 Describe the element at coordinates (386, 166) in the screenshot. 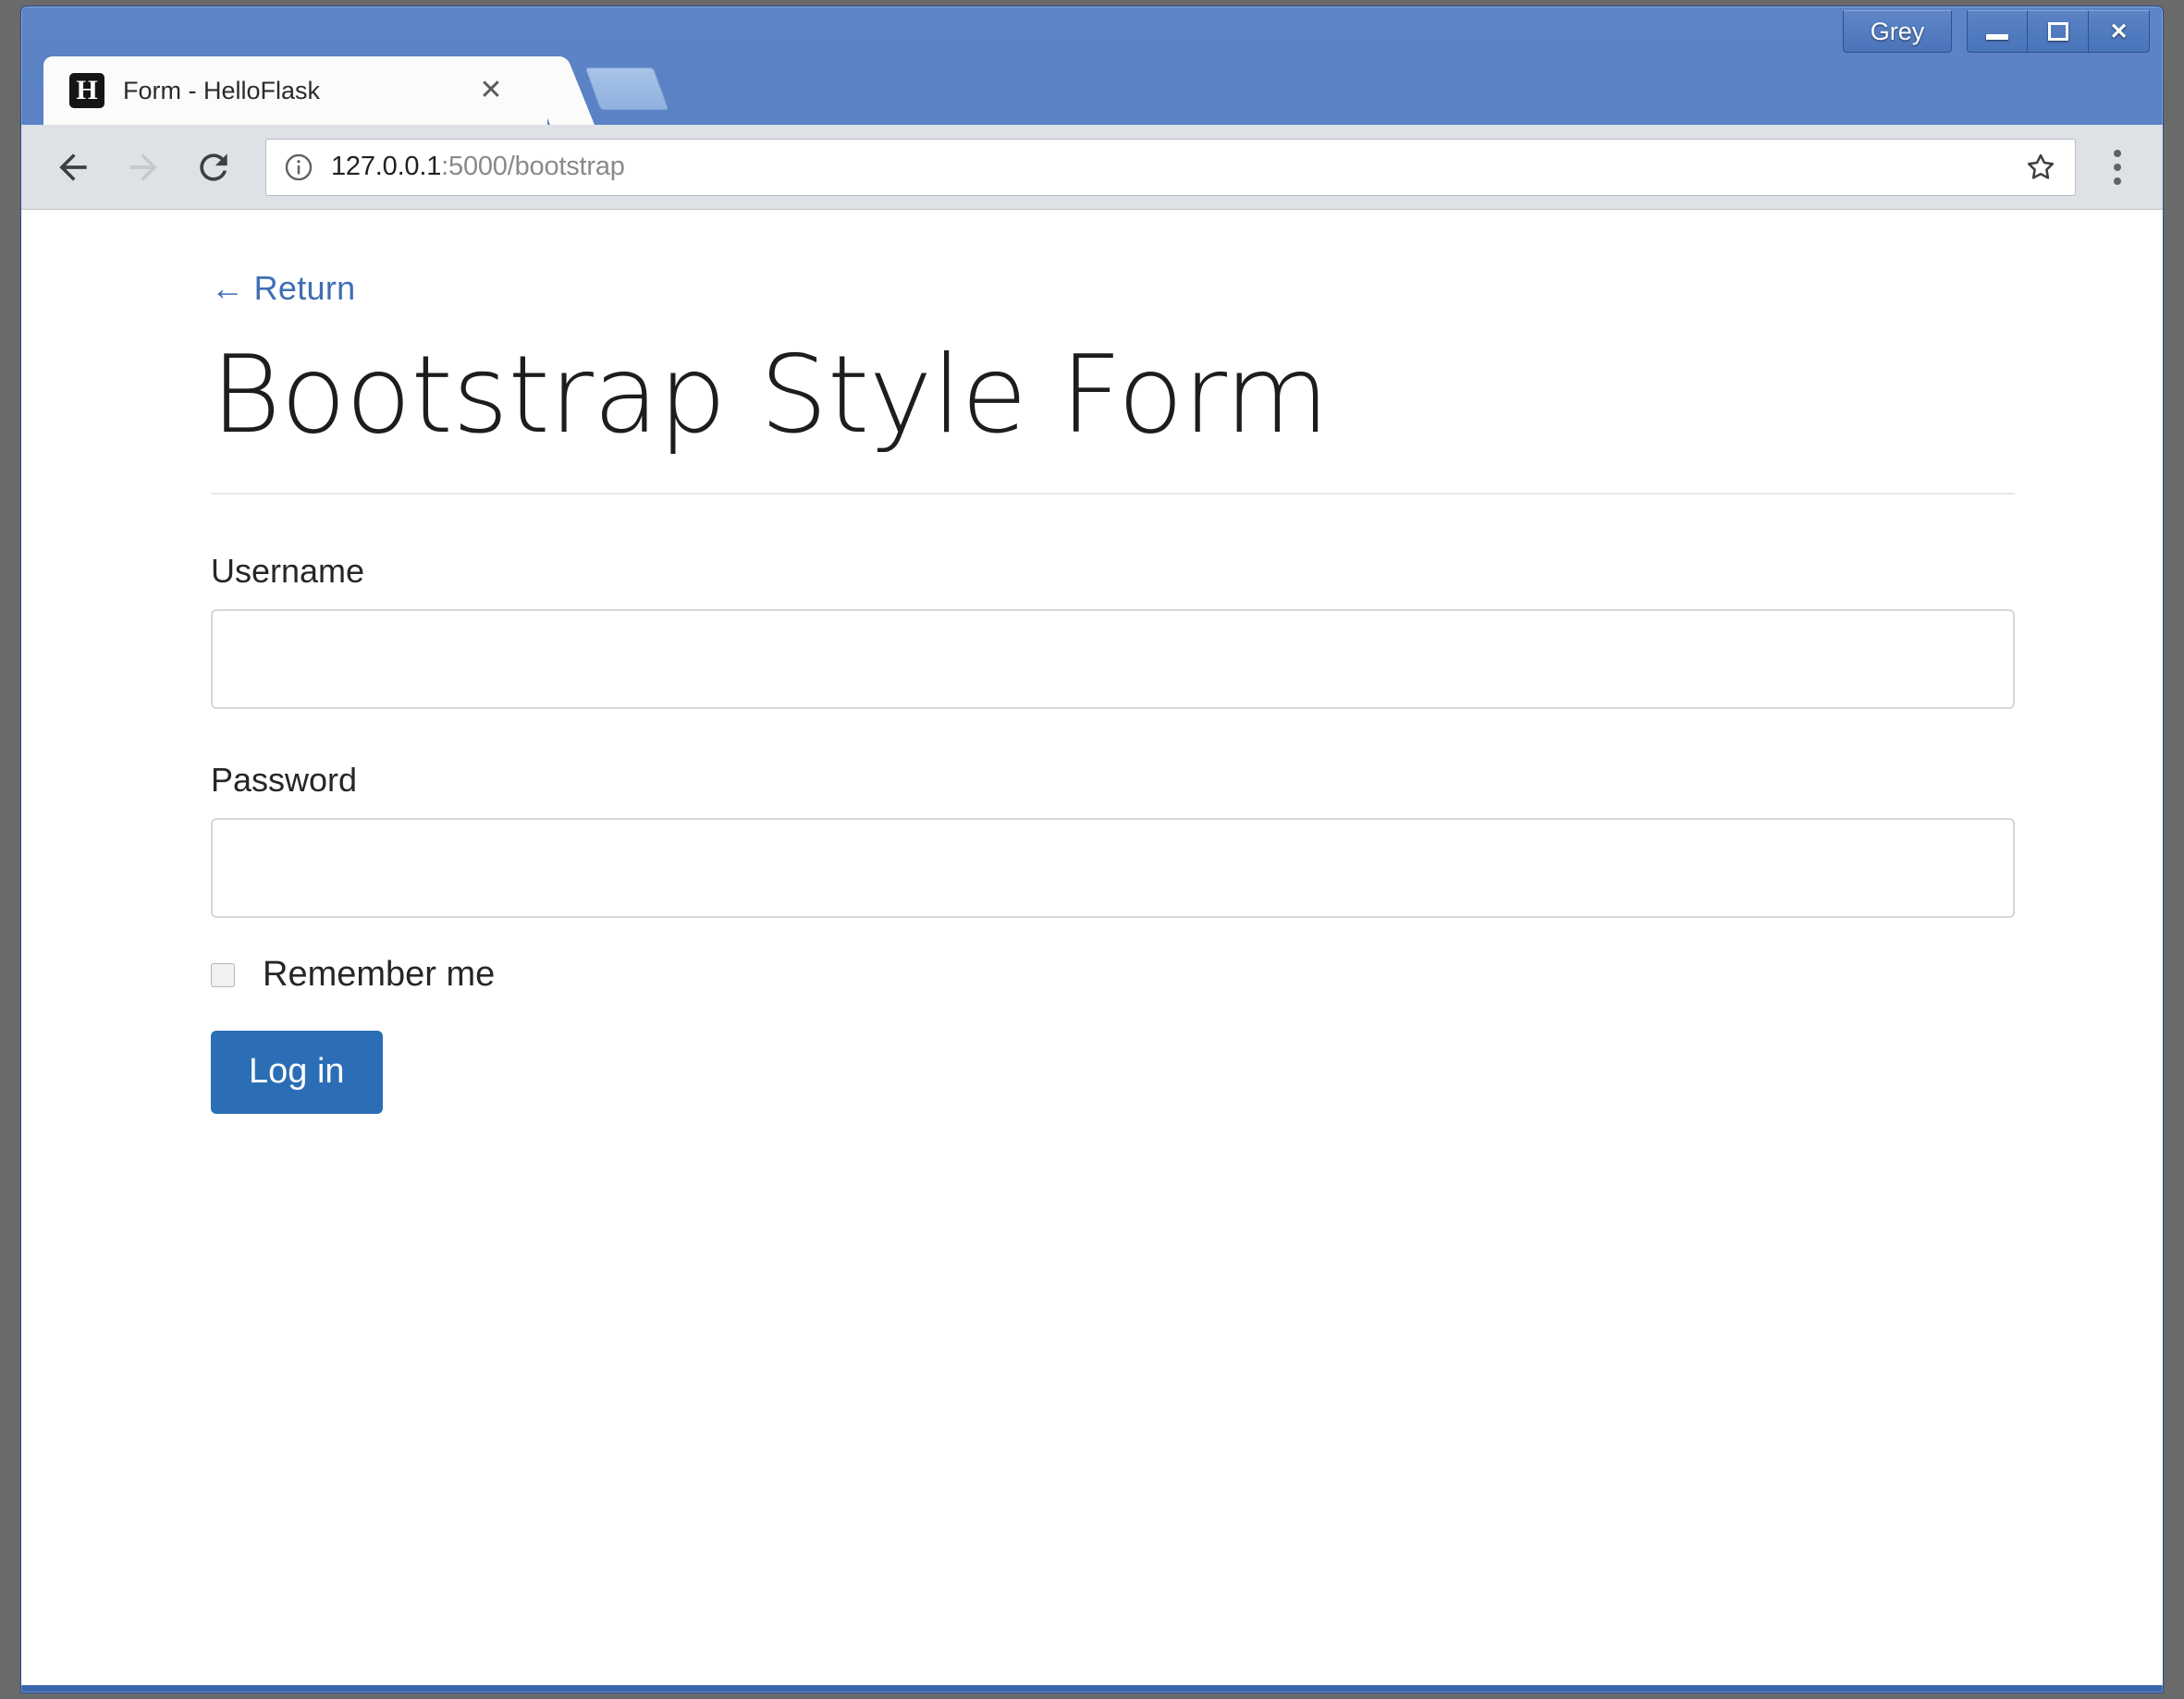

I see `url-host: 127.0.0.1` at that location.